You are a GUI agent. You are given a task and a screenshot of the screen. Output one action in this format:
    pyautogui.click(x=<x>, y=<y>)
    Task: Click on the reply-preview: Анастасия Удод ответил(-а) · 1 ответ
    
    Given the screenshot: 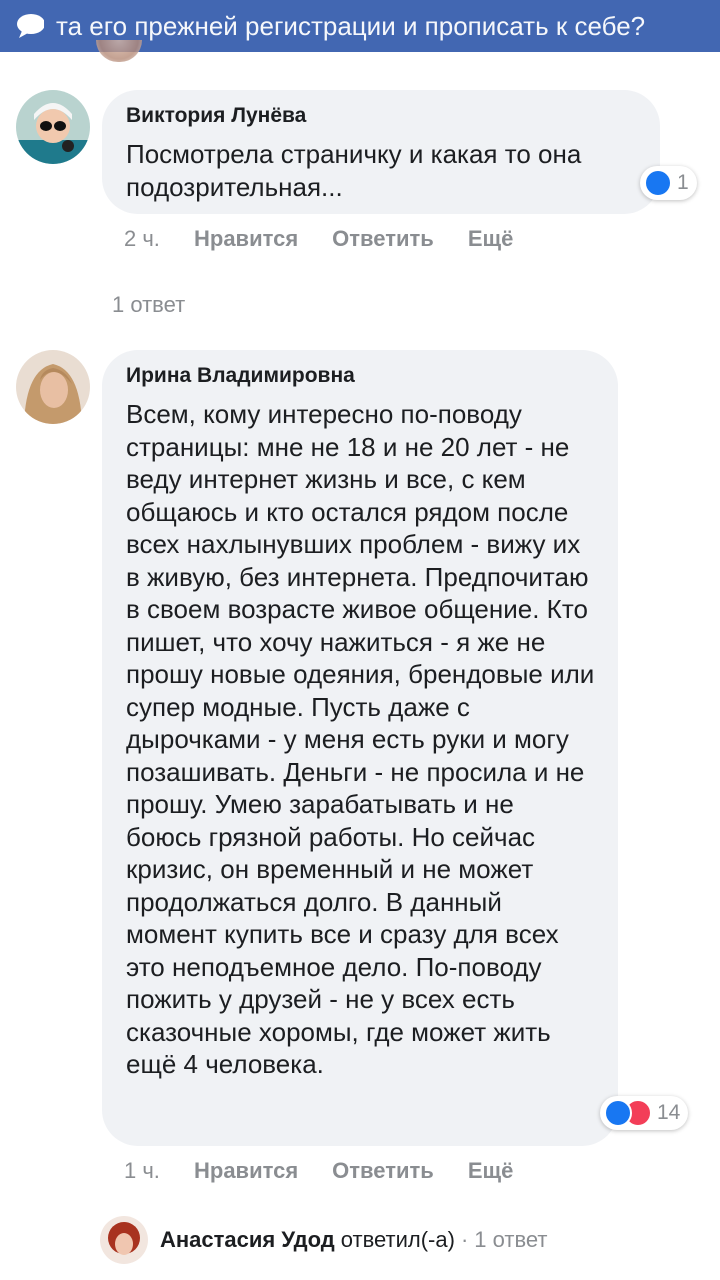 What is the action you would take?
    pyautogui.click(x=323, y=1240)
    